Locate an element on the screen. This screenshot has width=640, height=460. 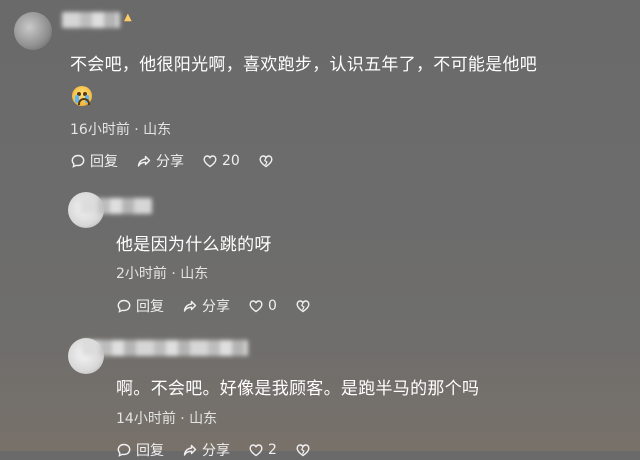
like-button: 20 is located at coordinates (221, 161).